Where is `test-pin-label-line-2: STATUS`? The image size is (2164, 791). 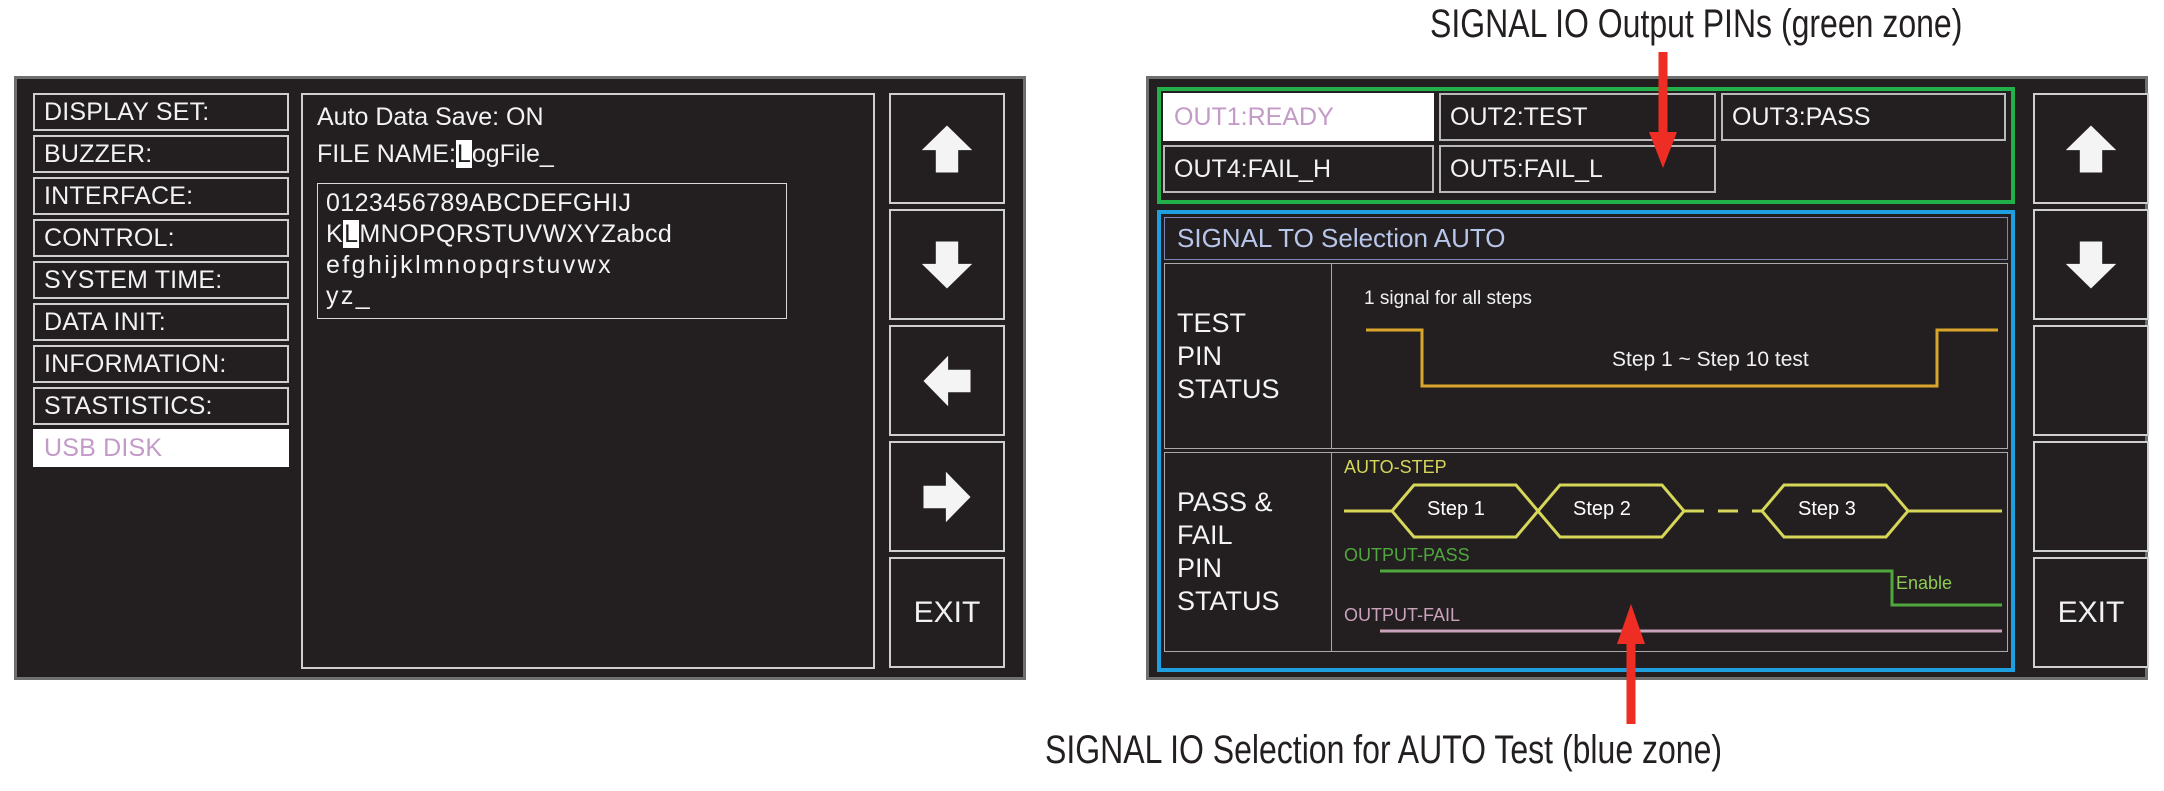 test-pin-label-line-2: STATUS is located at coordinates (1228, 388).